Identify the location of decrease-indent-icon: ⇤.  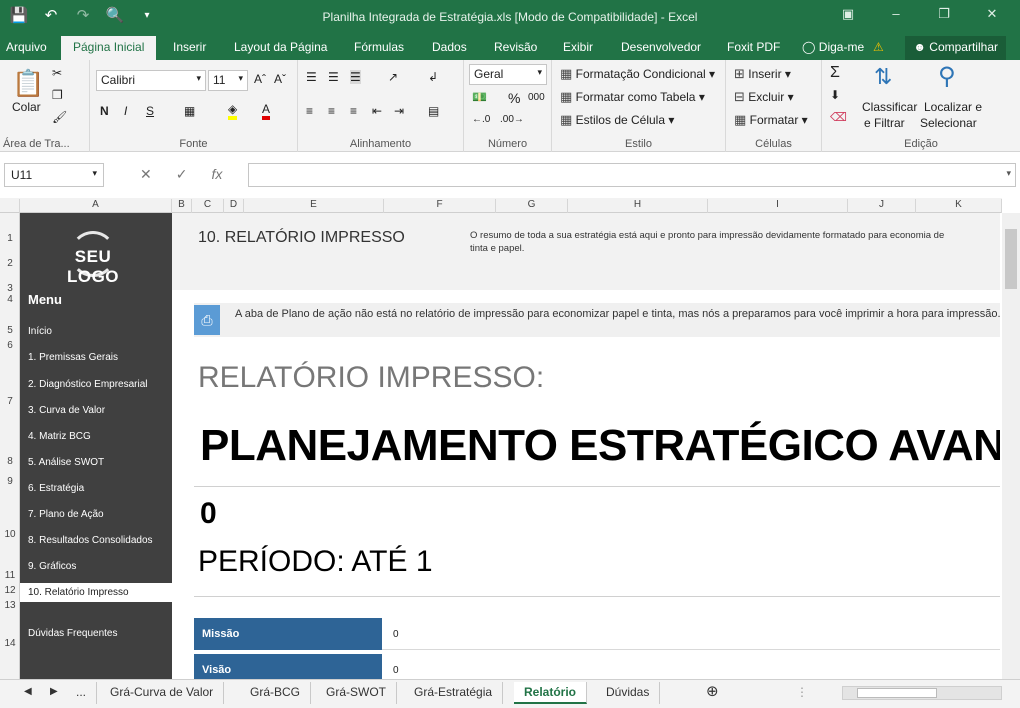
(377, 111).